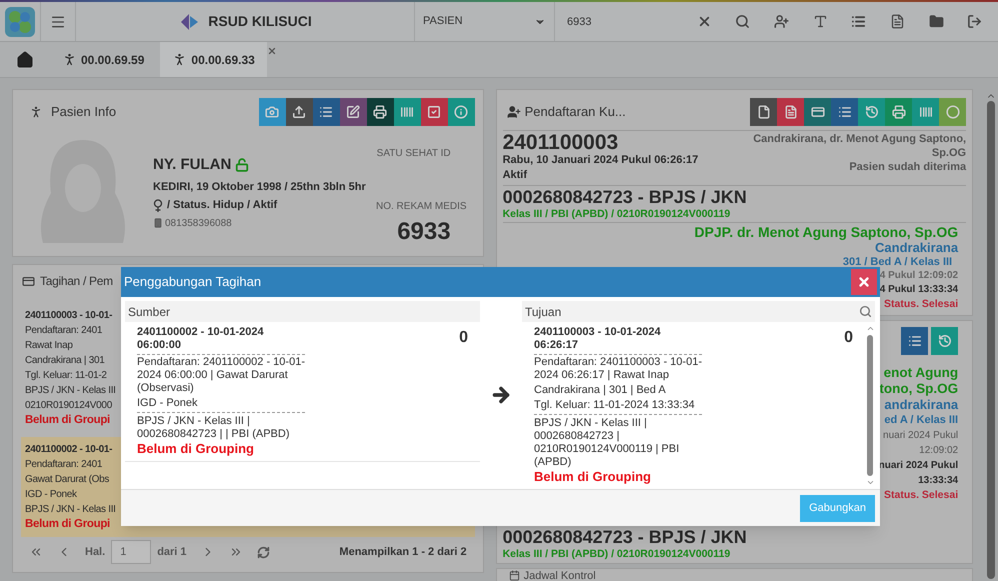  Describe the element at coordinates (919, 276) in the screenshot. I see `admission-time: 4 Pukul 12:09:02` at that location.